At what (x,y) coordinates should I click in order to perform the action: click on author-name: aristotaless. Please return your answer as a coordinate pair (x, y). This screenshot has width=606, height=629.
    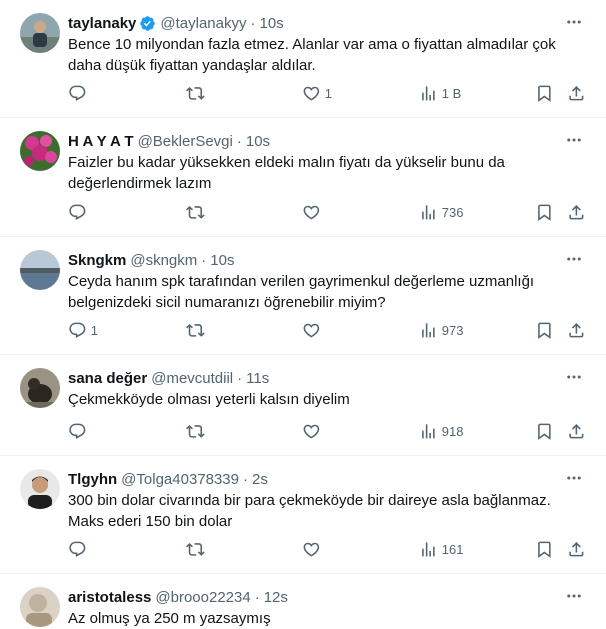
    Looking at the image, I should click on (109, 597).